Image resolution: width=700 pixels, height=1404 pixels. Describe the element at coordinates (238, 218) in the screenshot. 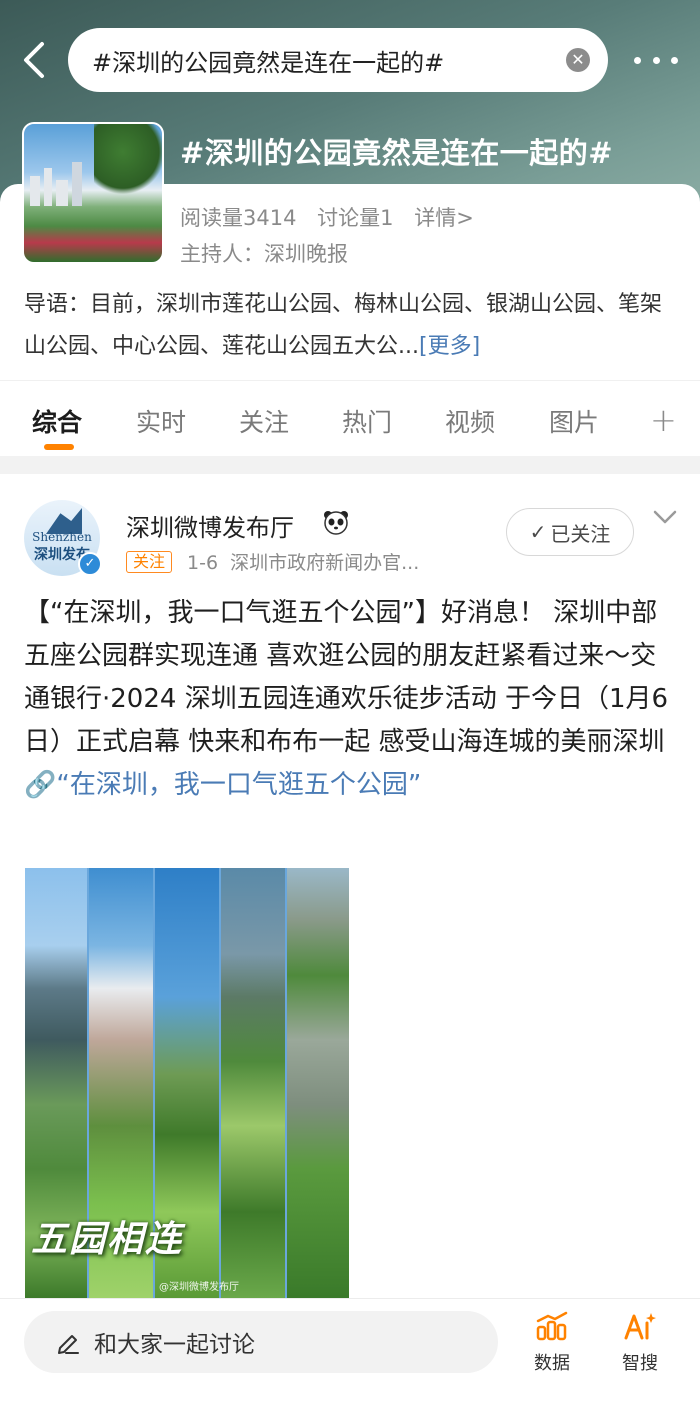

I see `read-count: 阅读量3414` at that location.